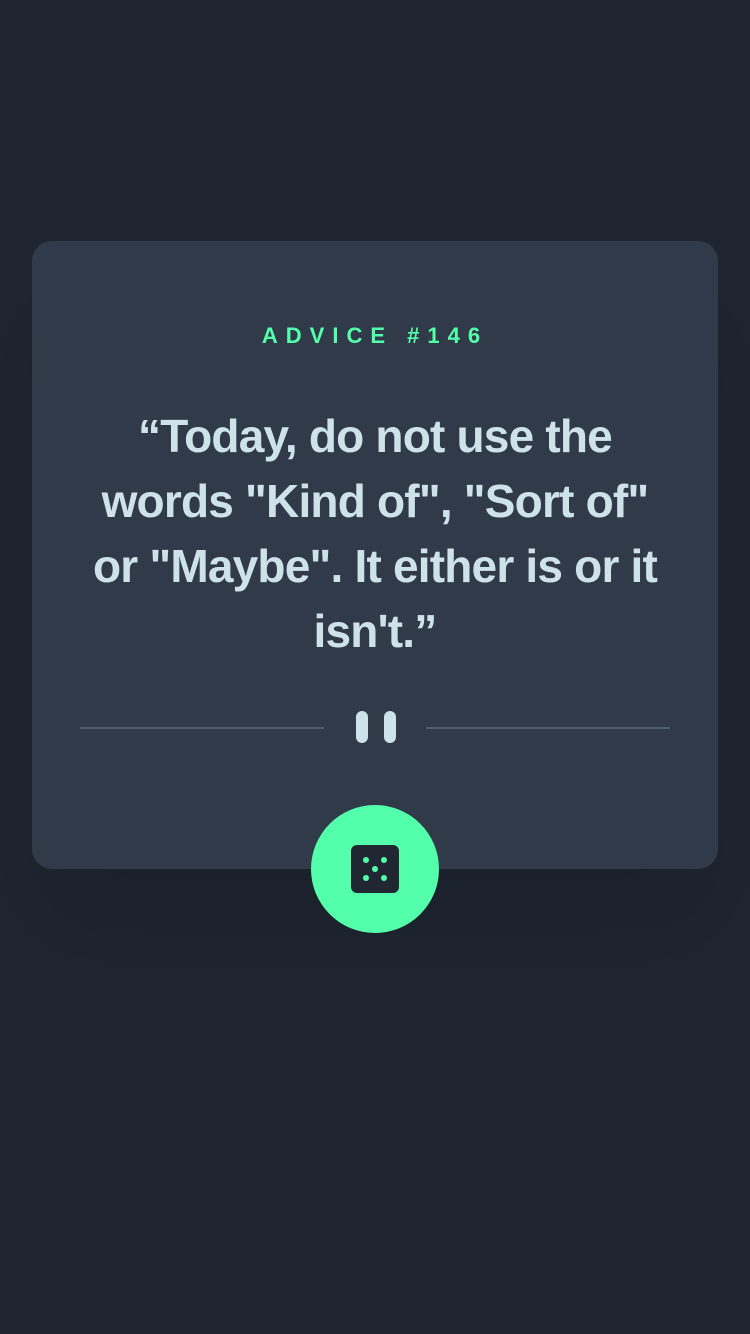  What do you see at coordinates (375, 335) in the screenshot?
I see `advice-id-label: ADVICE #146` at bounding box center [375, 335].